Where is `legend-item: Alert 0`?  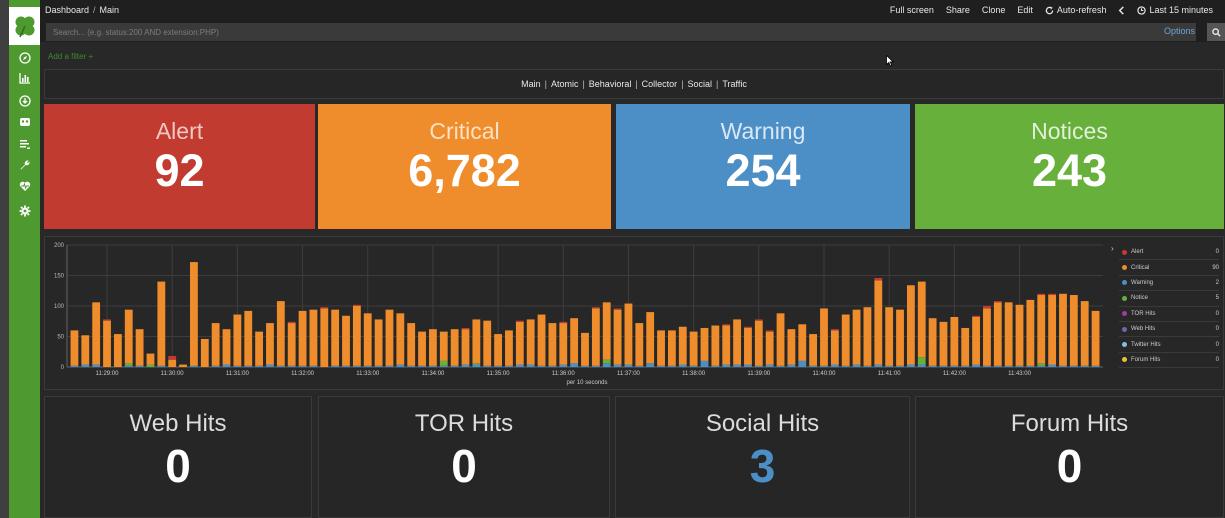 legend-item: Alert 0 is located at coordinates (1169, 253).